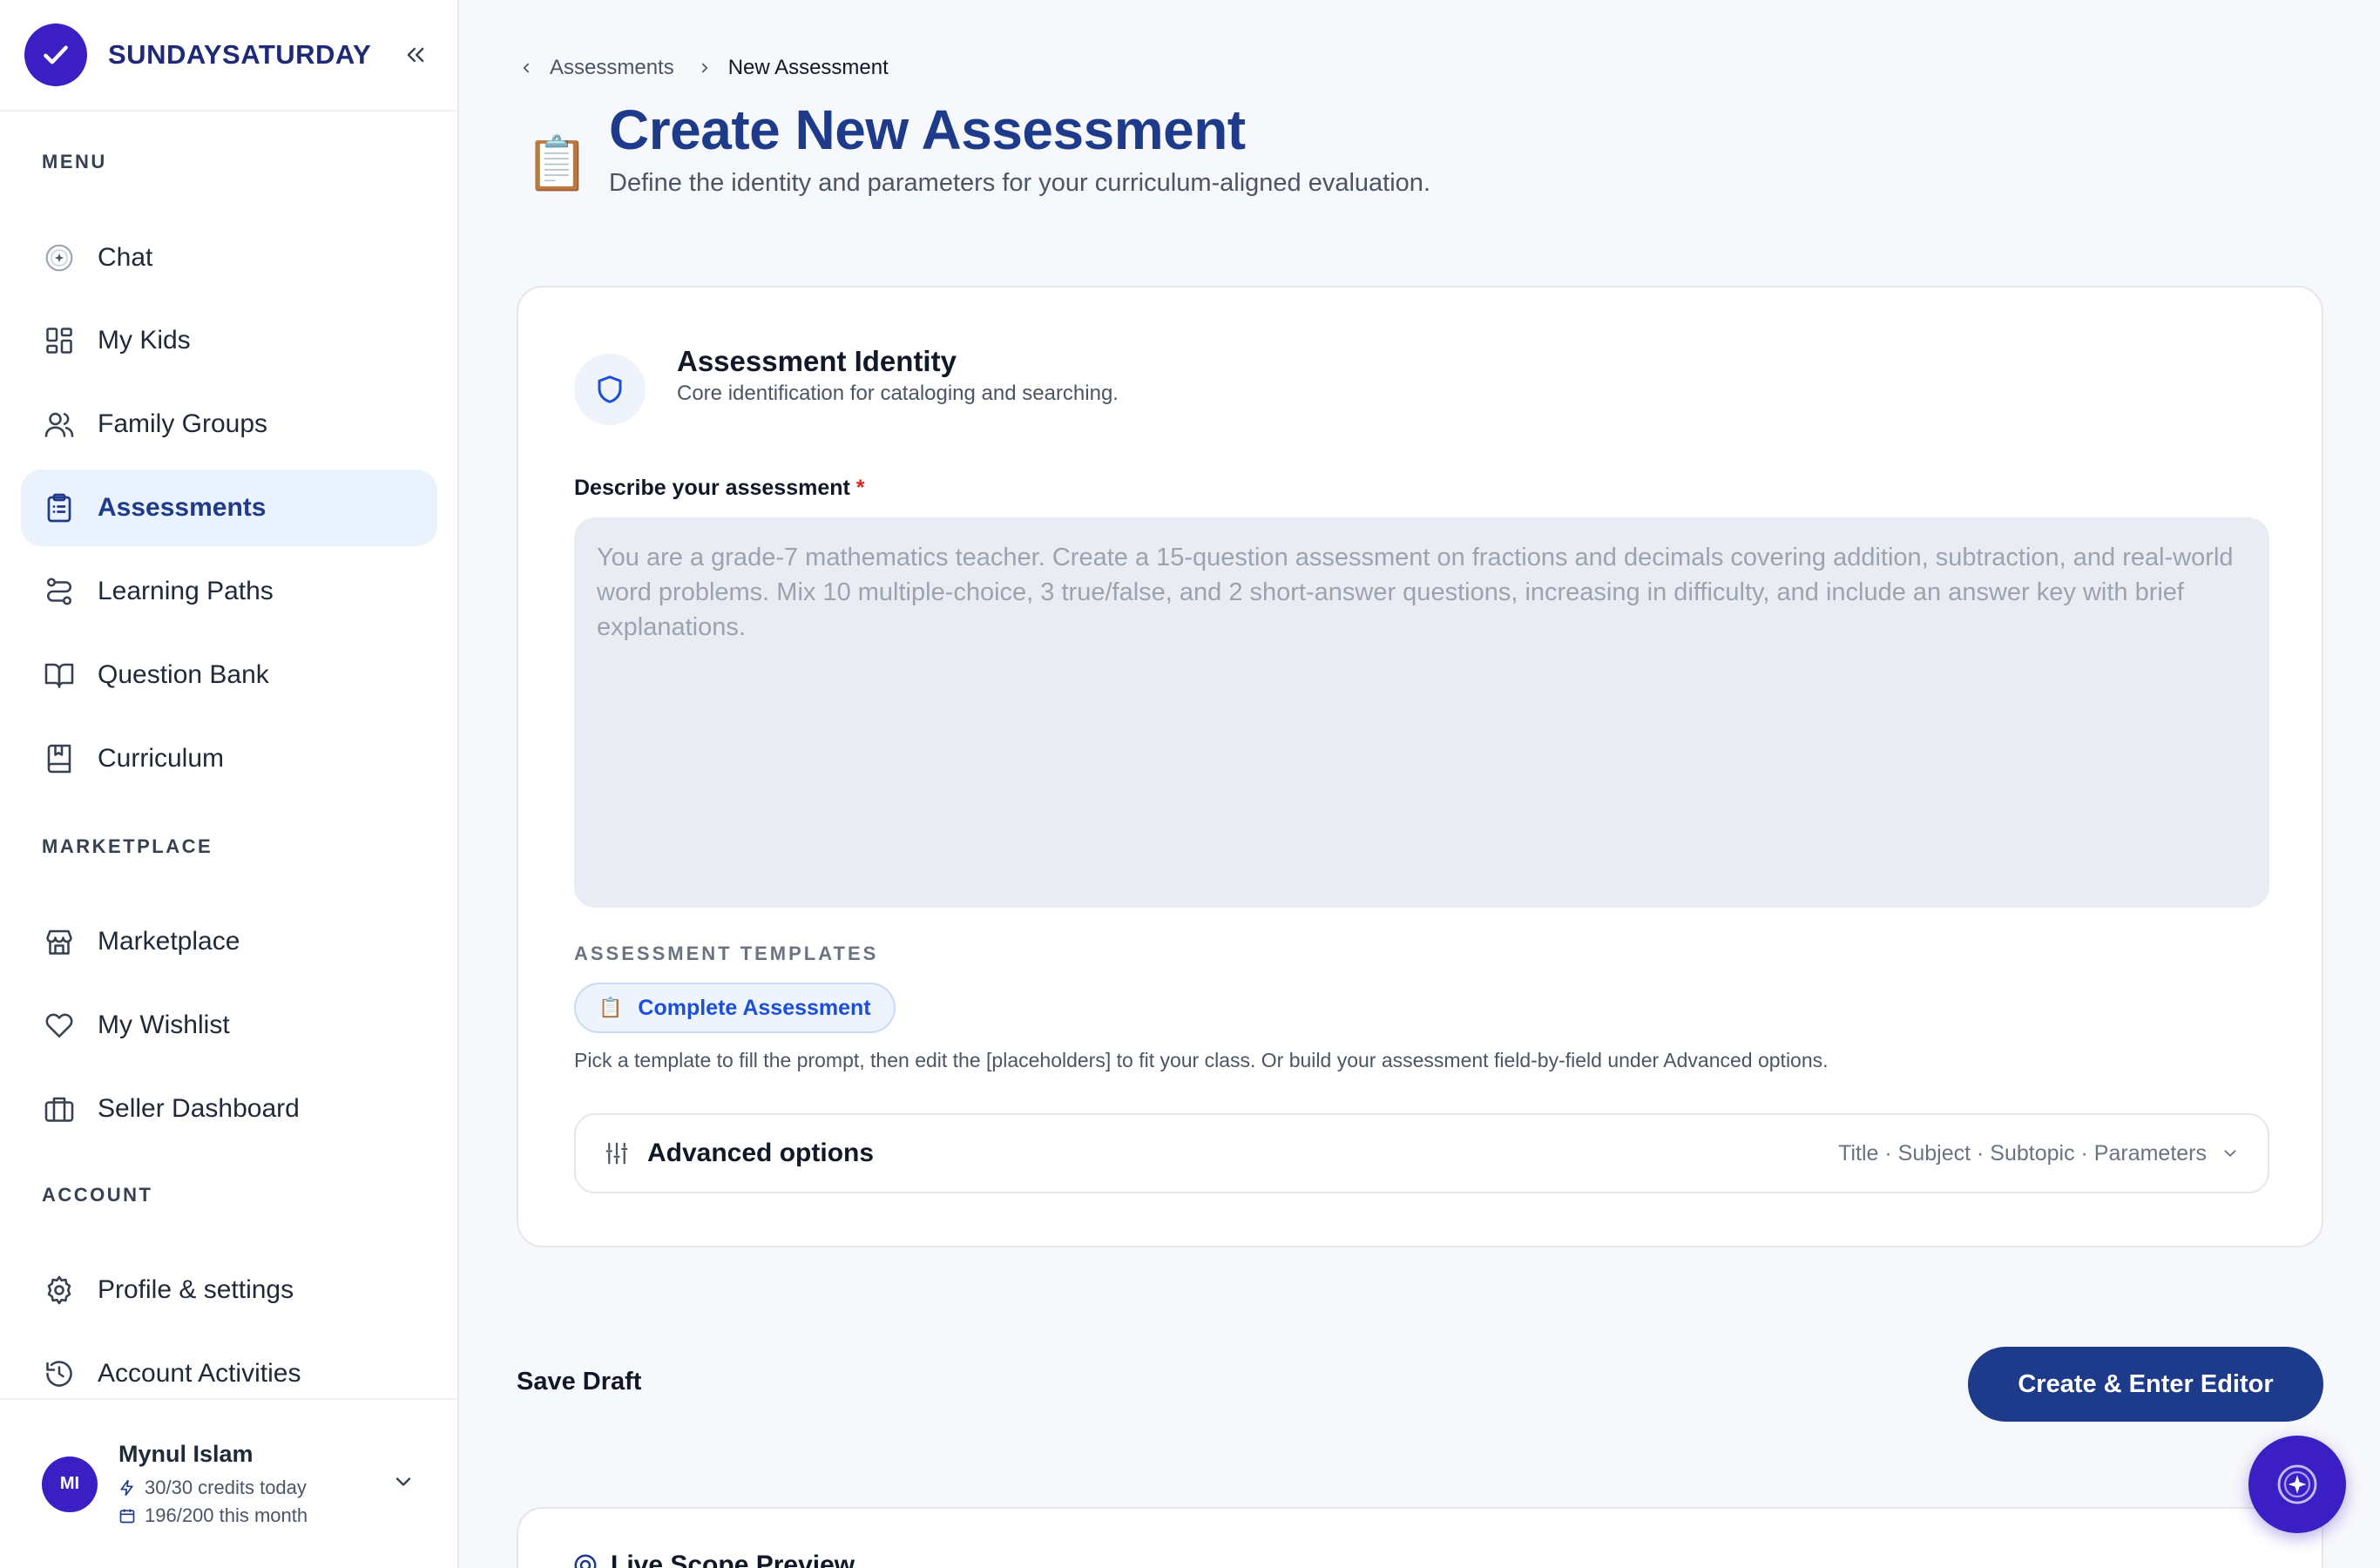 This screenshot has height=1568, width=2380. I want to click on briefcase-icon, so click(59, 1109).